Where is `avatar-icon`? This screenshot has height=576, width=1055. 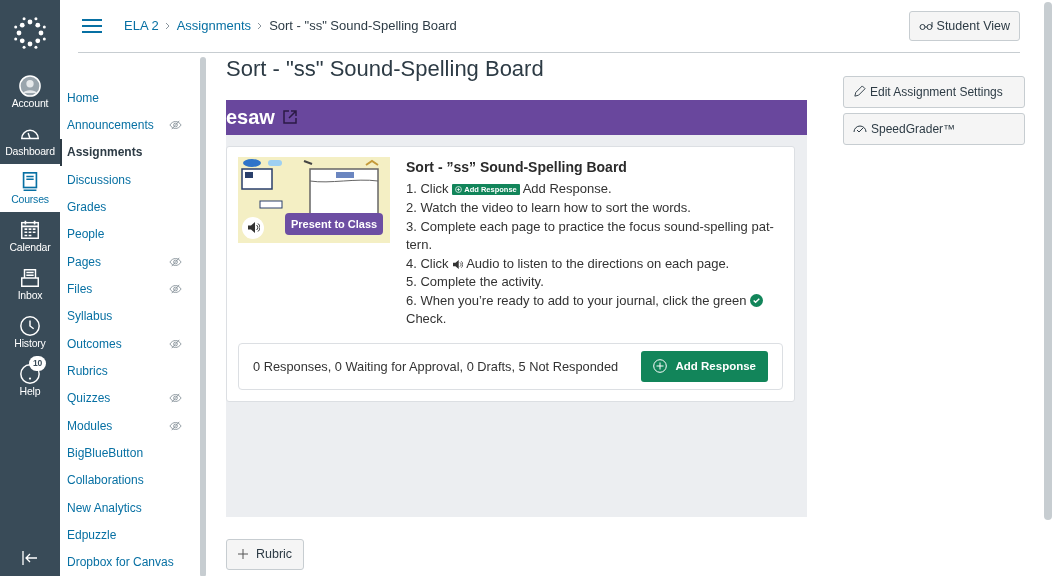
avatar-icon is located at coordinates (30, 86).